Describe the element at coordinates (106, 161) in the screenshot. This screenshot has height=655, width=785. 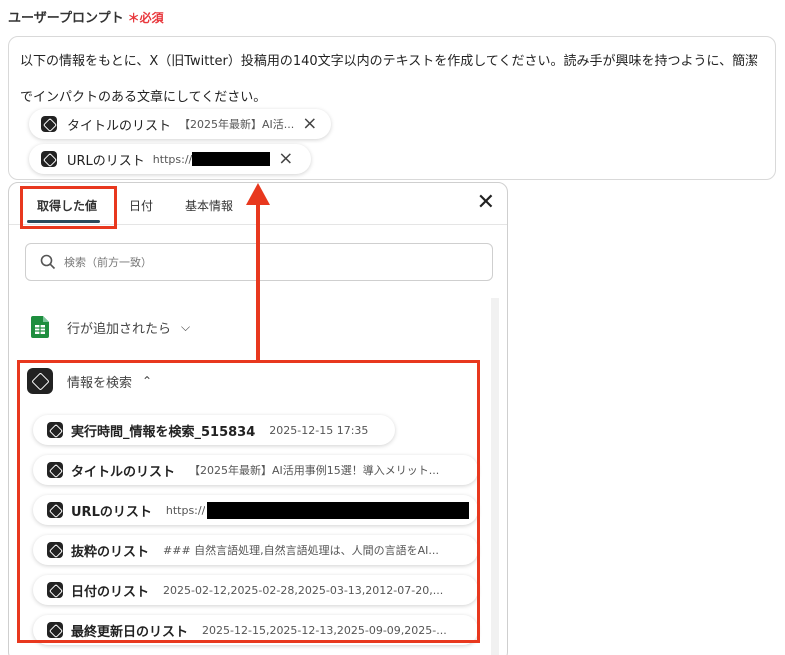
I see `chip-name: URLのリスト` at that location.